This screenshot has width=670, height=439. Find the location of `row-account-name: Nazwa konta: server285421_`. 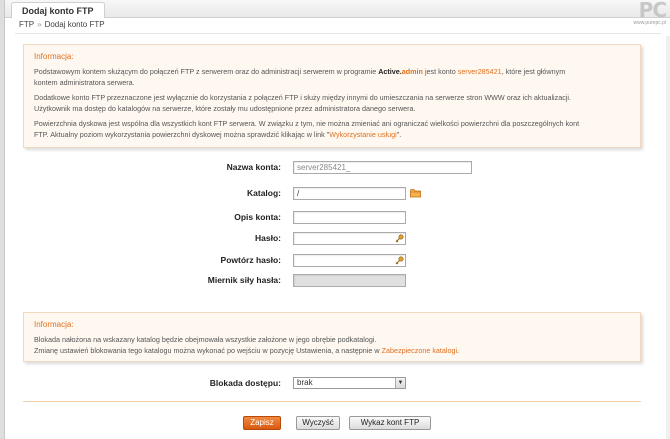

row-account-name: Nazwa konta: server285421_ is located at coordinates (337, 168).